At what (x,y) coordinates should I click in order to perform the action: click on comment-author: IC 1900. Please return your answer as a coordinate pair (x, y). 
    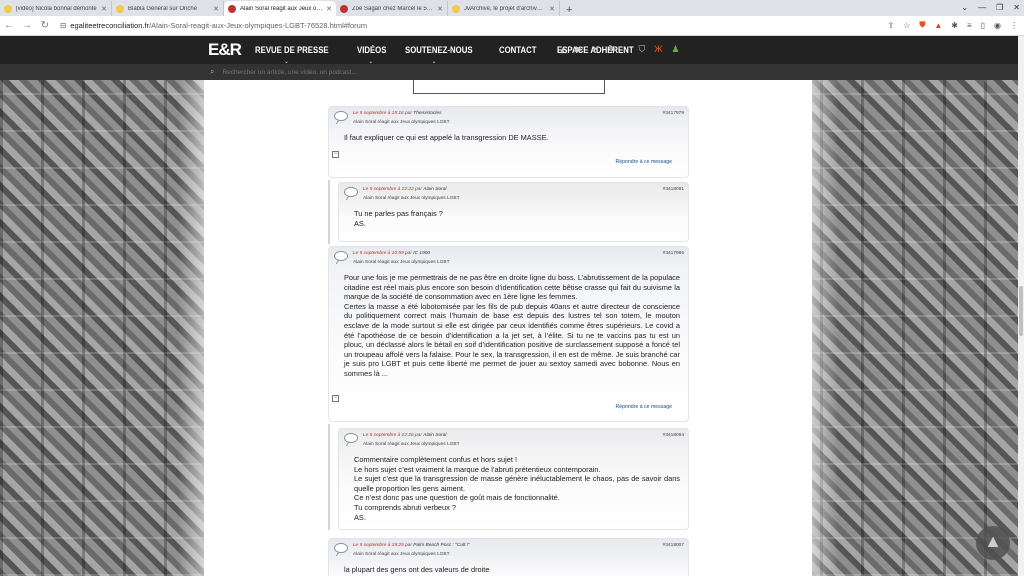
    Looking at the image, I should click on (421, 253).